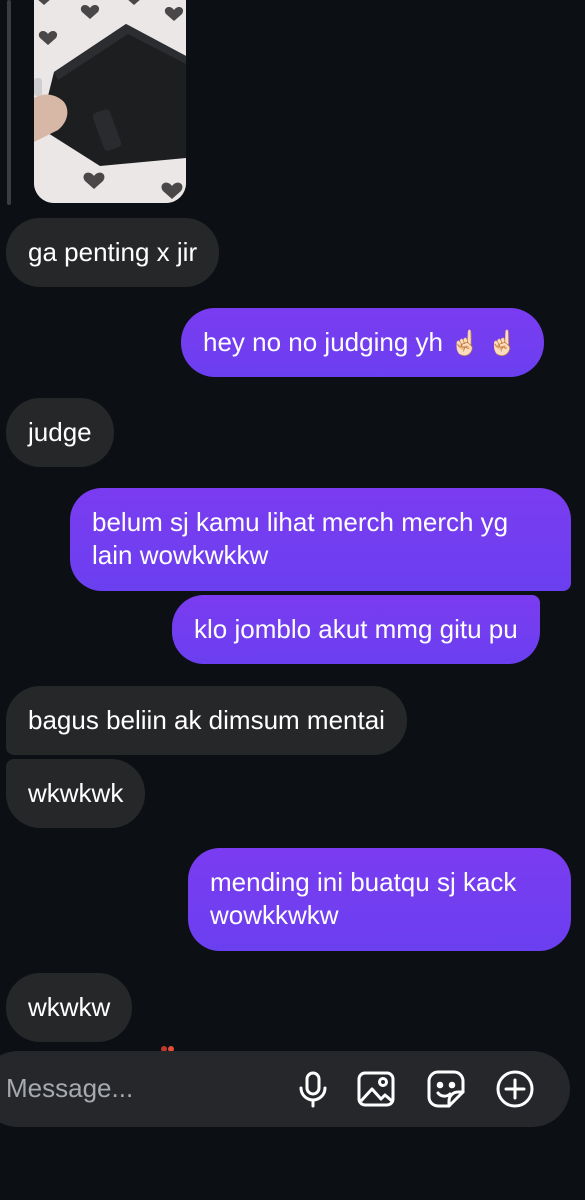 The height and width of the screenshot is (1200, 585). I want to click on image-icon, so click(376, 1089).